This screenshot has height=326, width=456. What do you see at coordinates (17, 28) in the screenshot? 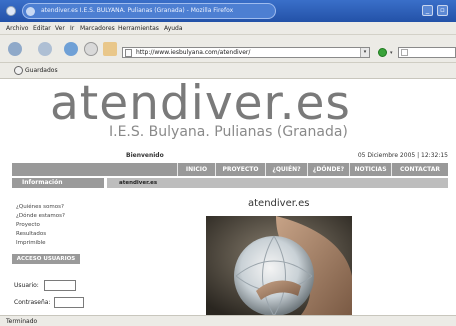
I see `menu-archivo: Archivo` at bounding box center [17, 28].